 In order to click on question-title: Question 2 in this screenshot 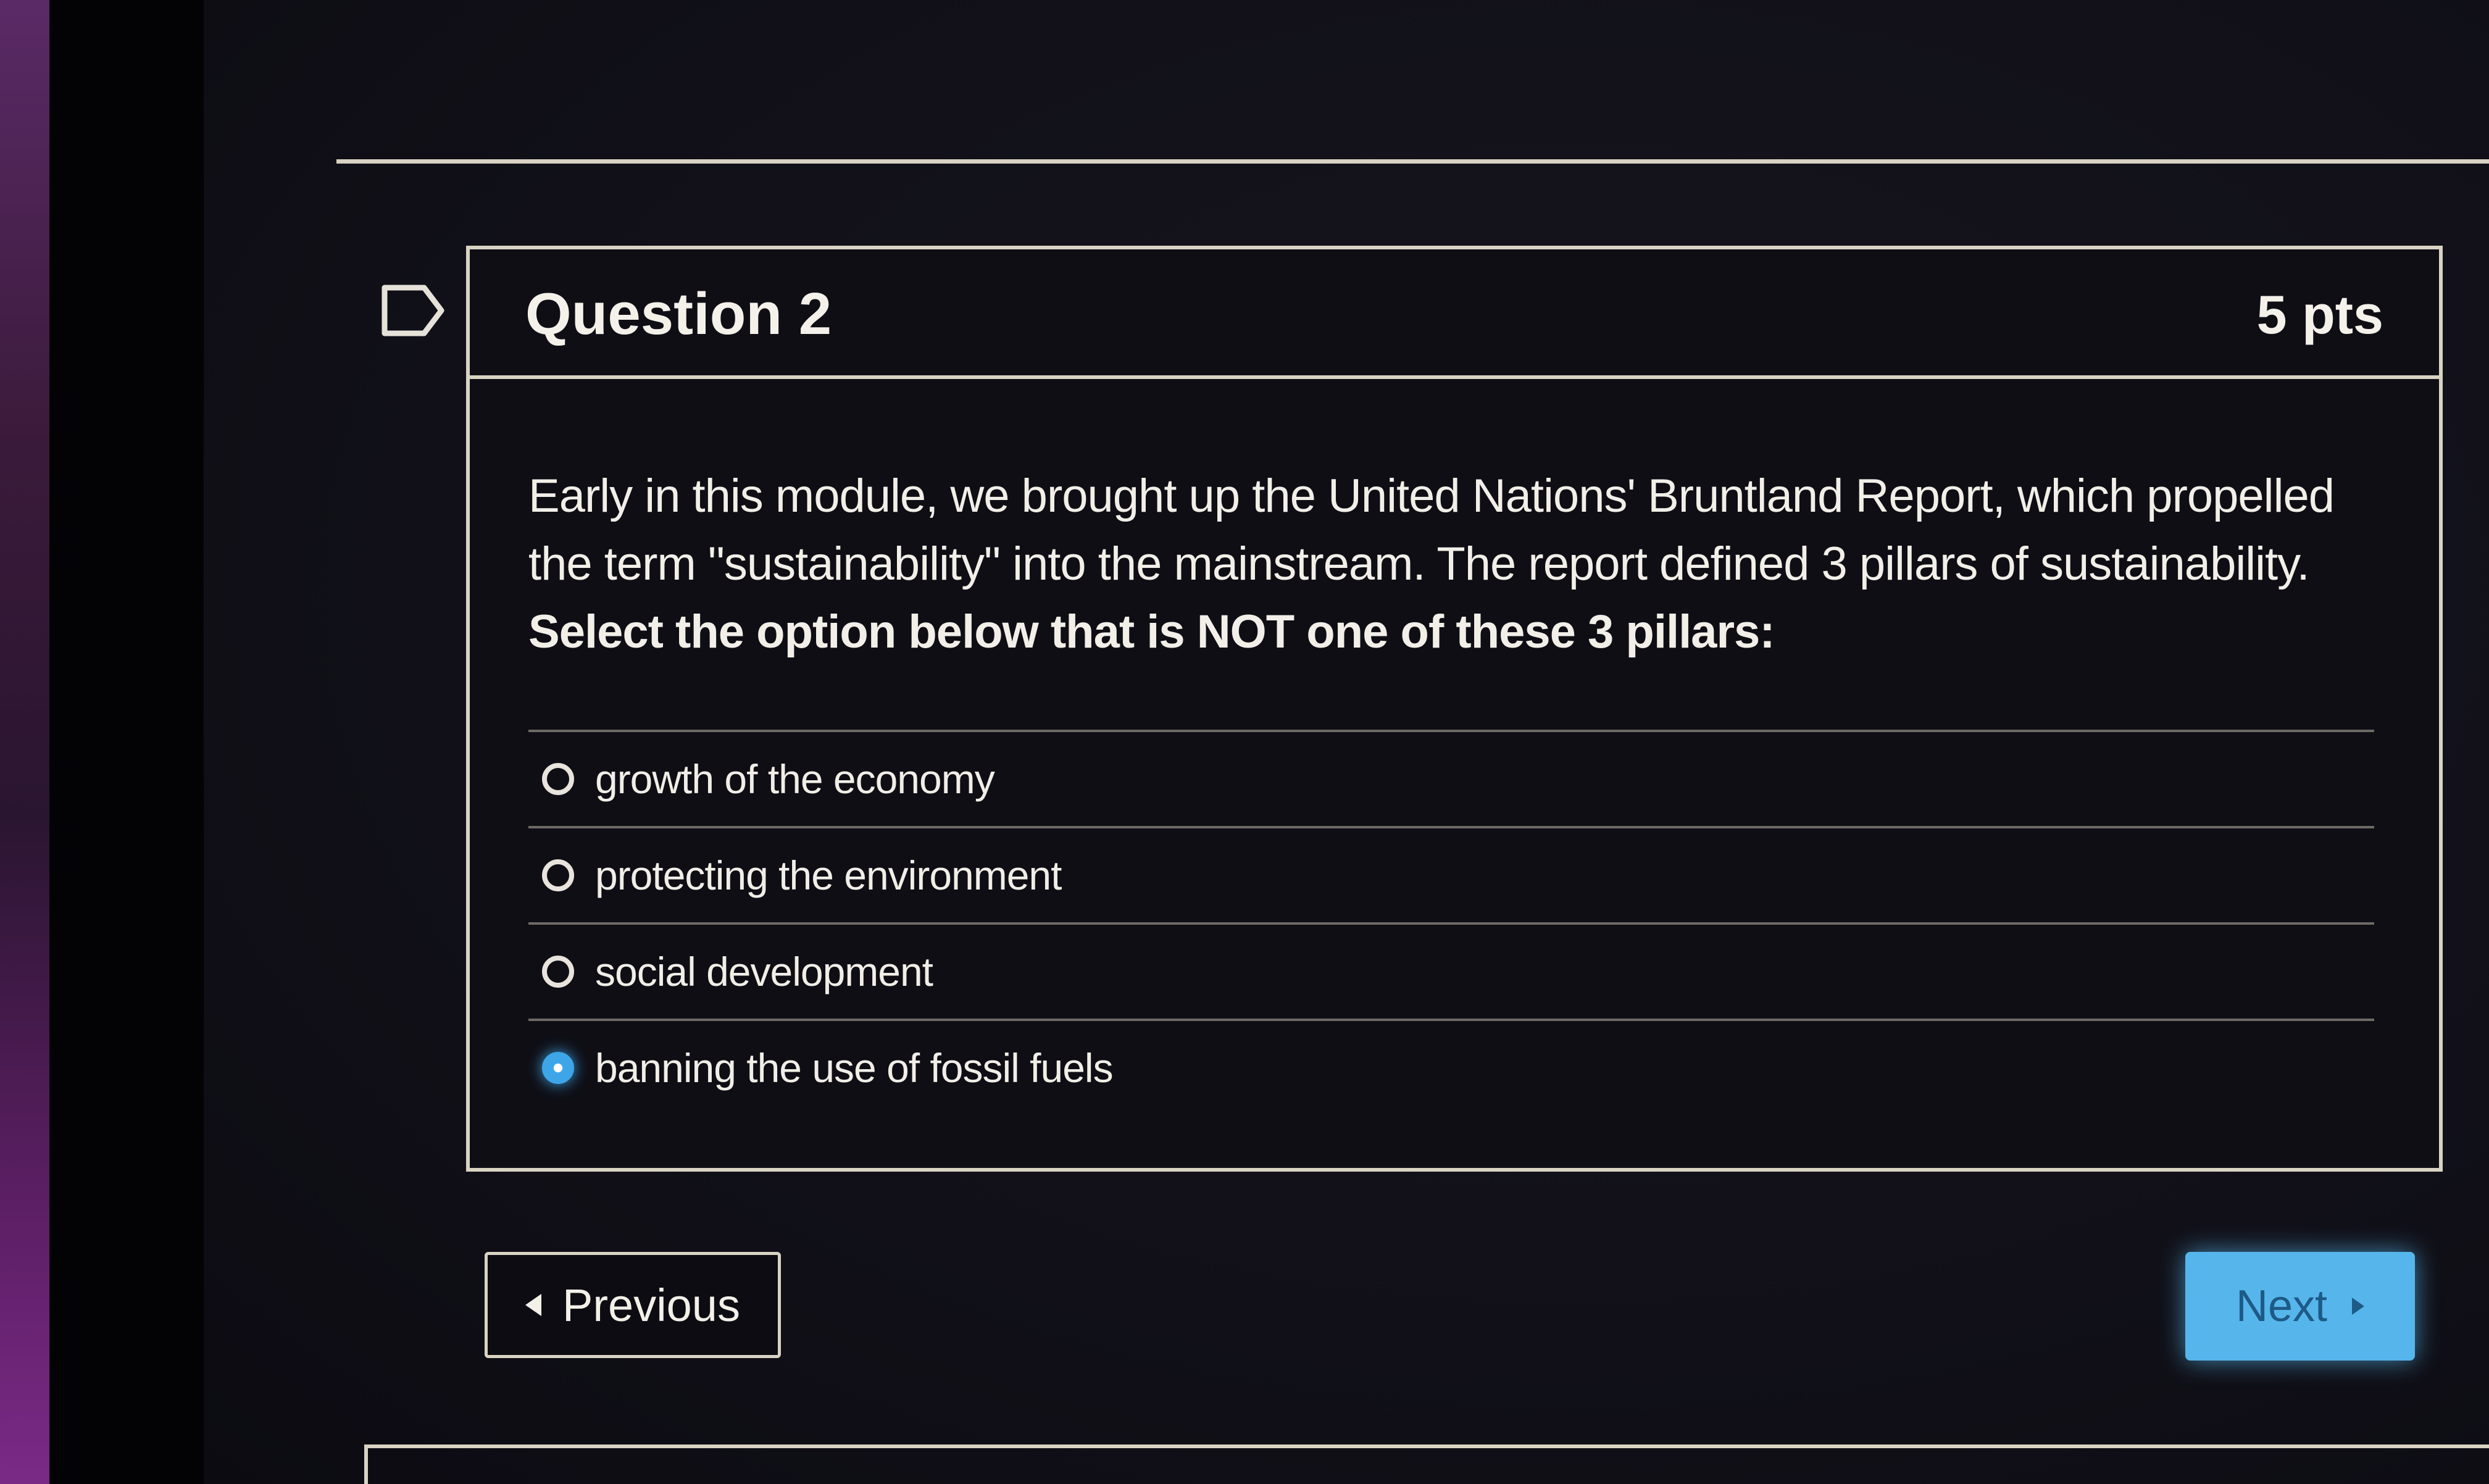, I will do `click(678, 314)`.